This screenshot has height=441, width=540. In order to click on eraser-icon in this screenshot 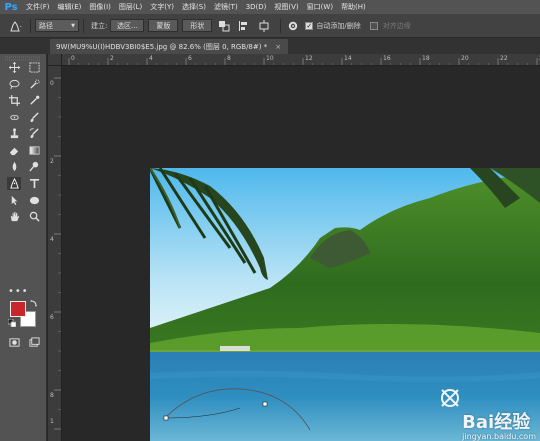, I will do `click(13, 151)`.